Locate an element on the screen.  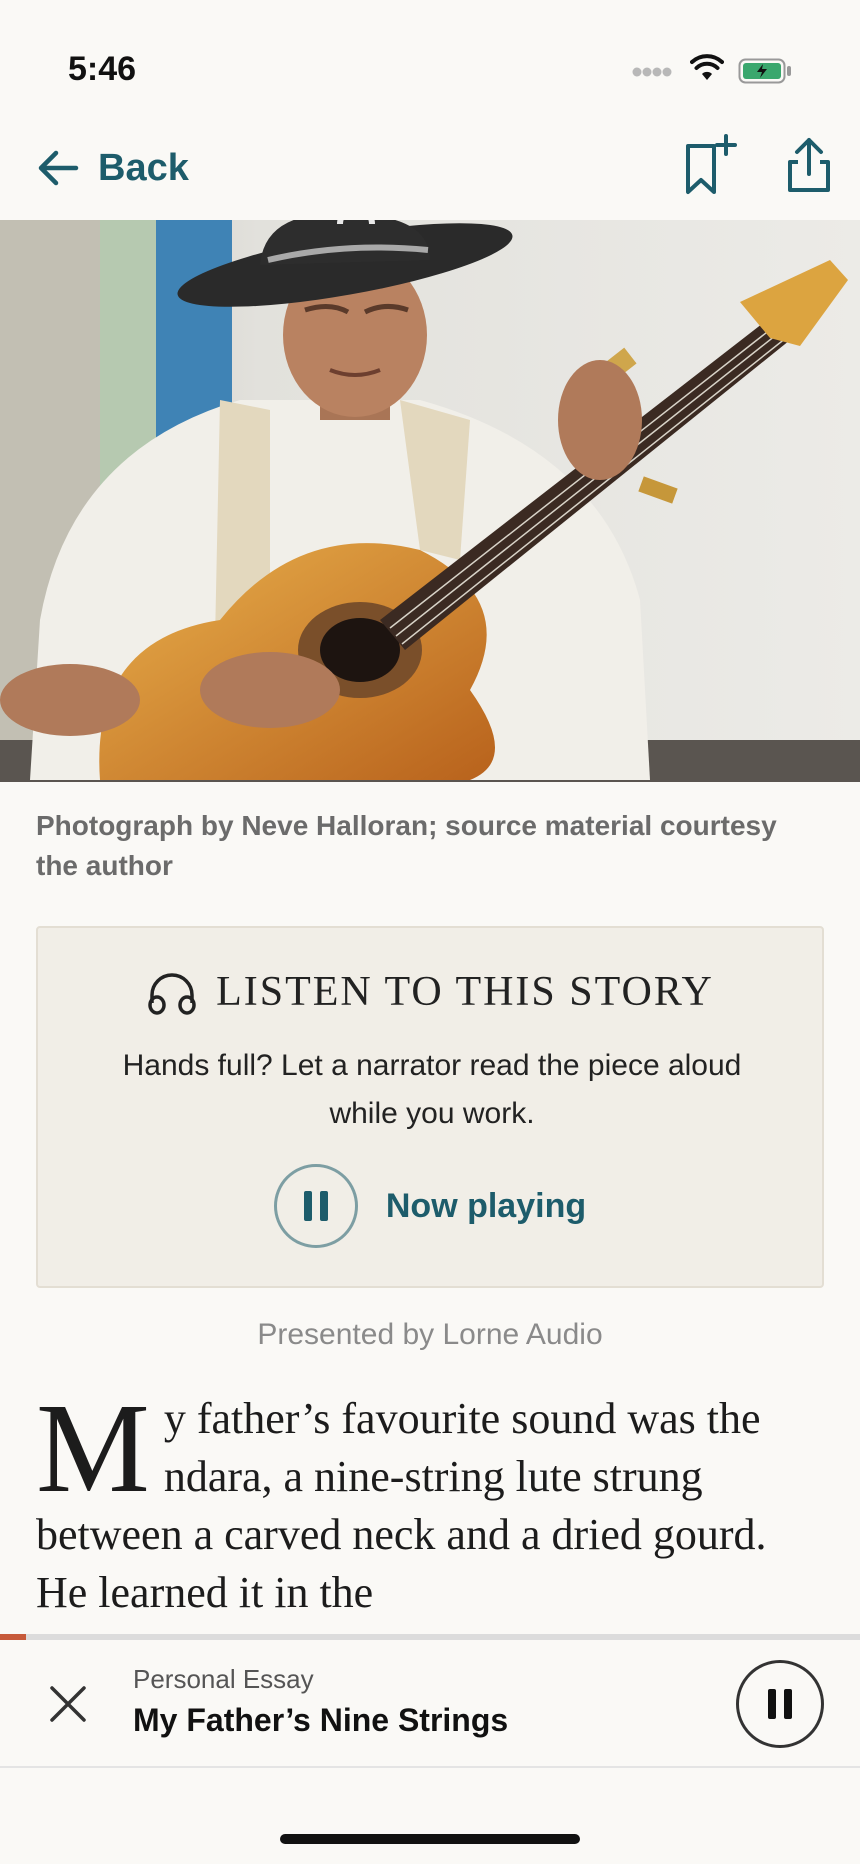
player-category: Personal Essay is located at coordinates (223, 1679).